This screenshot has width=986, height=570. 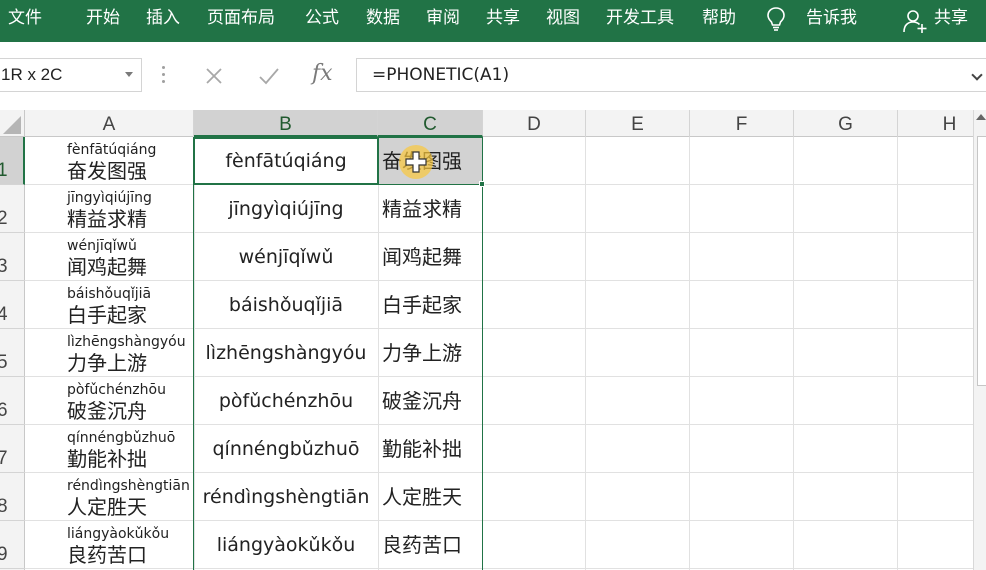 What do you see at coordinates (12, 401) in the screenshot?
I see `row-header-6: 6` at bounding box center [12, 401].